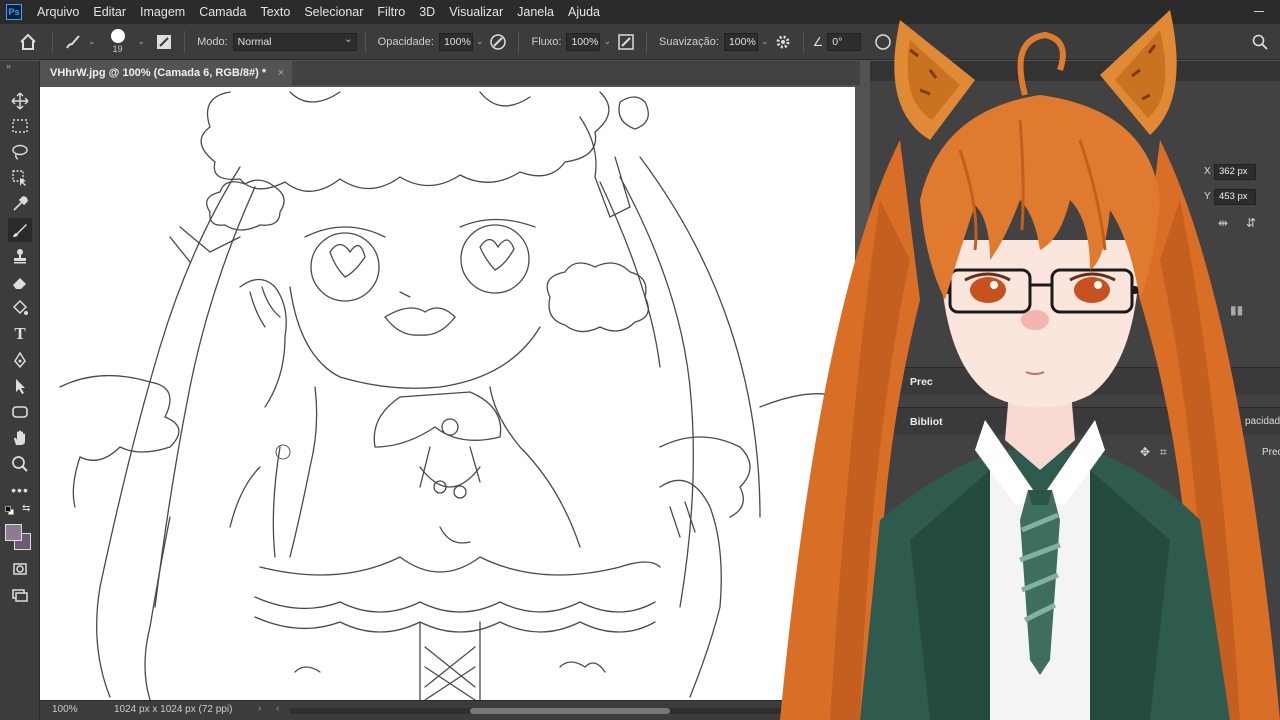 The height and width of the screenshot is (720, 1280). Describe the element at coordinates (689, 41) in the screenshot. I see `smoothing-label: Suavização:` at that location.